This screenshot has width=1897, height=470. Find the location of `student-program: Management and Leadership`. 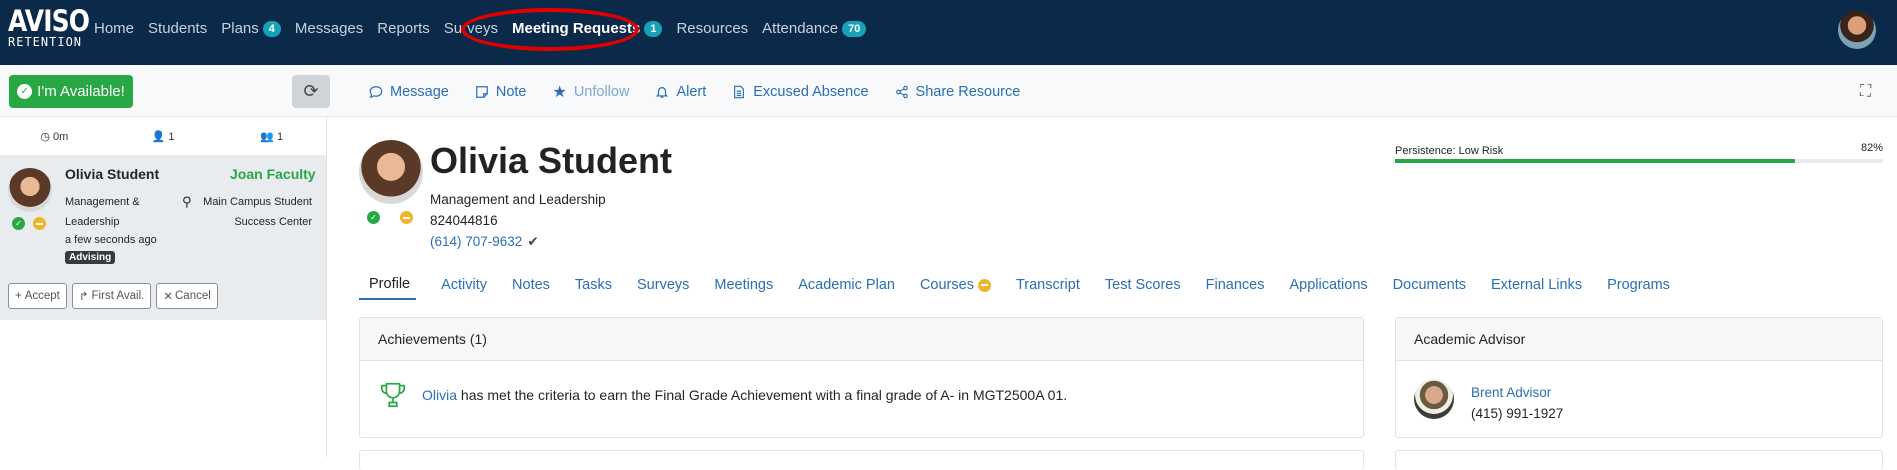

student-program: Management and Leadership is located at coordinates (518, 199).